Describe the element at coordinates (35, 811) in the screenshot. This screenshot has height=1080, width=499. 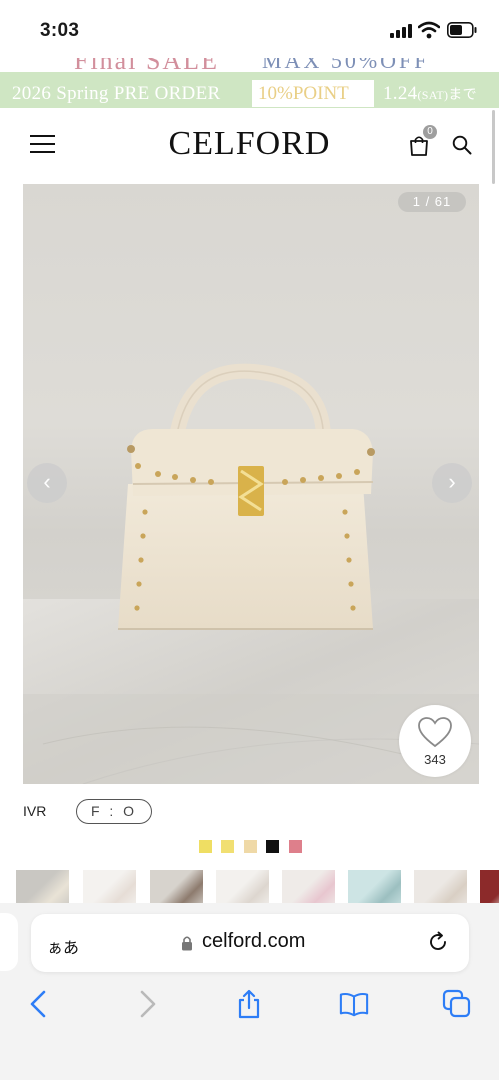
I see `color-code-label: IVR` at that location.